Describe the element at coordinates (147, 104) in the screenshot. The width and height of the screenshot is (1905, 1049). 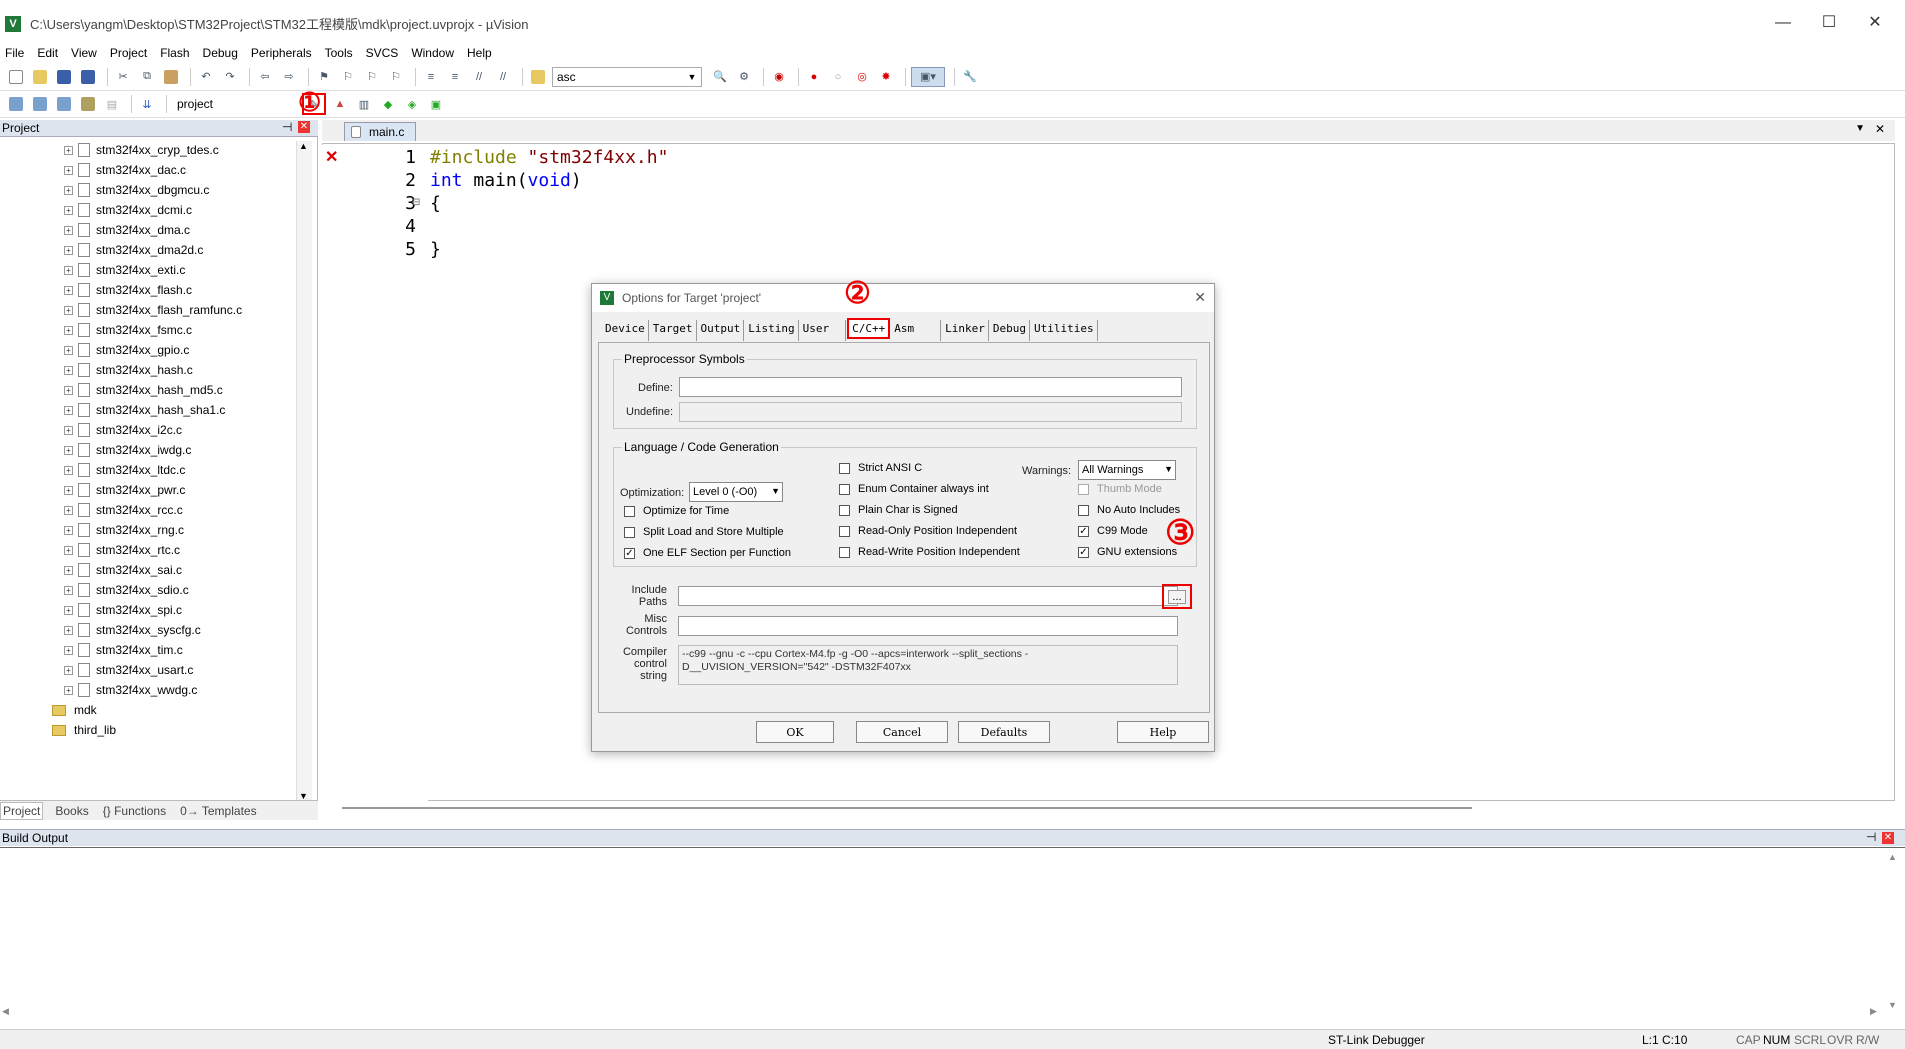
I see `download-icon: ⇊` at that location.